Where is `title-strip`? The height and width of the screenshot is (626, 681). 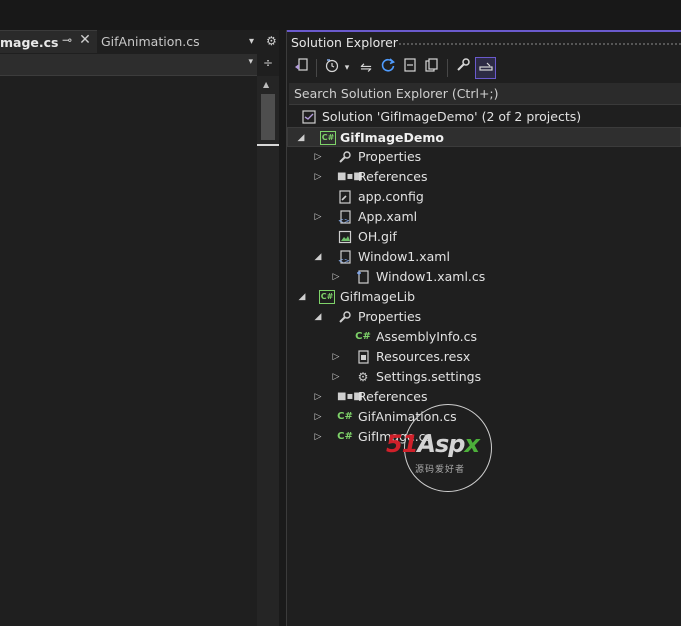 title-strip is located at coordinates (340, 15).